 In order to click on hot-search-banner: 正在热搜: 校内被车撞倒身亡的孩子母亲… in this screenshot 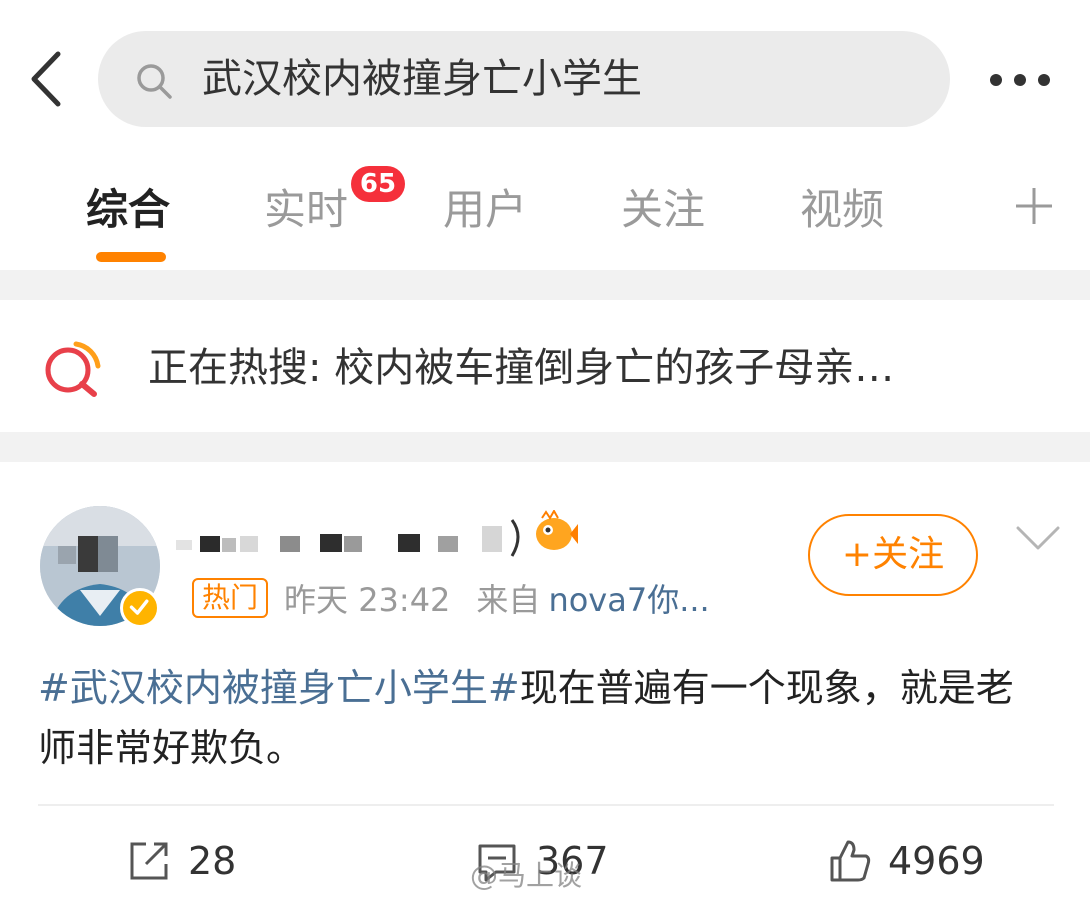, I will do `click(545, 366)`.